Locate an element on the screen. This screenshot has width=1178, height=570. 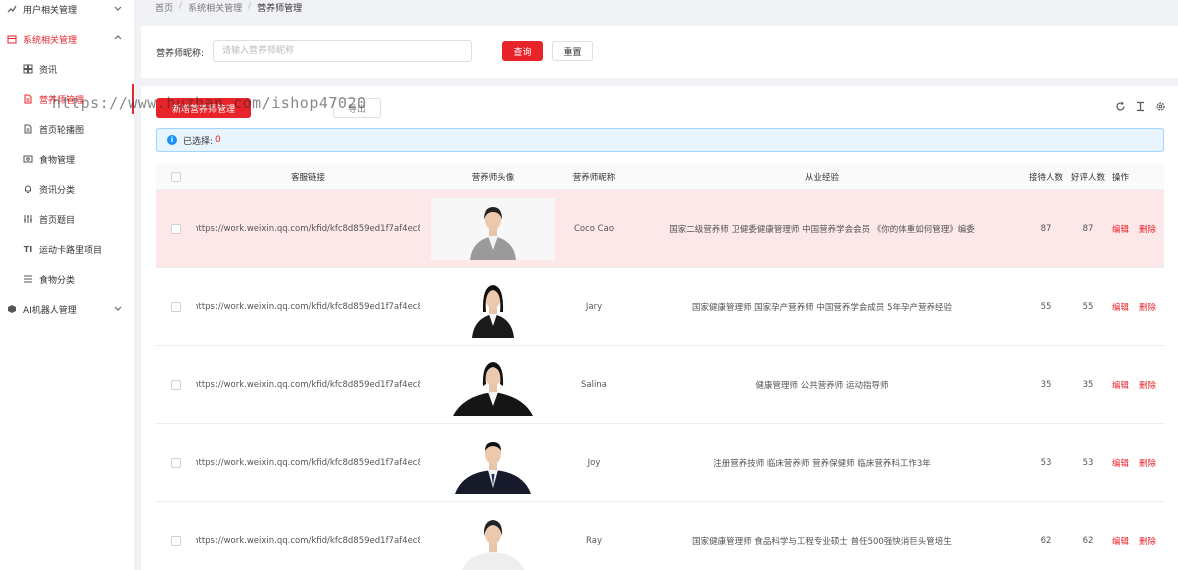
menu-group-ai: AI机器人管理 is located at coordinates (67, 309).